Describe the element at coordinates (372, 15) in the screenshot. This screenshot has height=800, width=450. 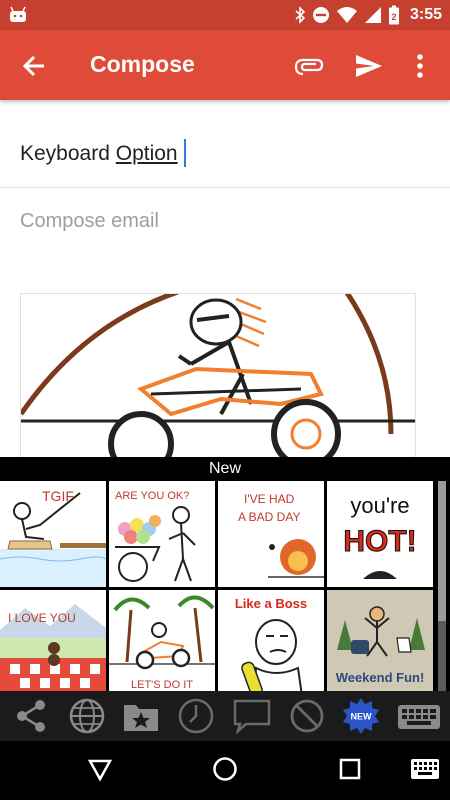
I see `cell-signal-icon` at that location.